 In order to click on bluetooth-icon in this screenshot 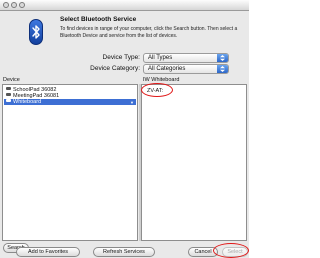, I will do `click(36, 32)`.